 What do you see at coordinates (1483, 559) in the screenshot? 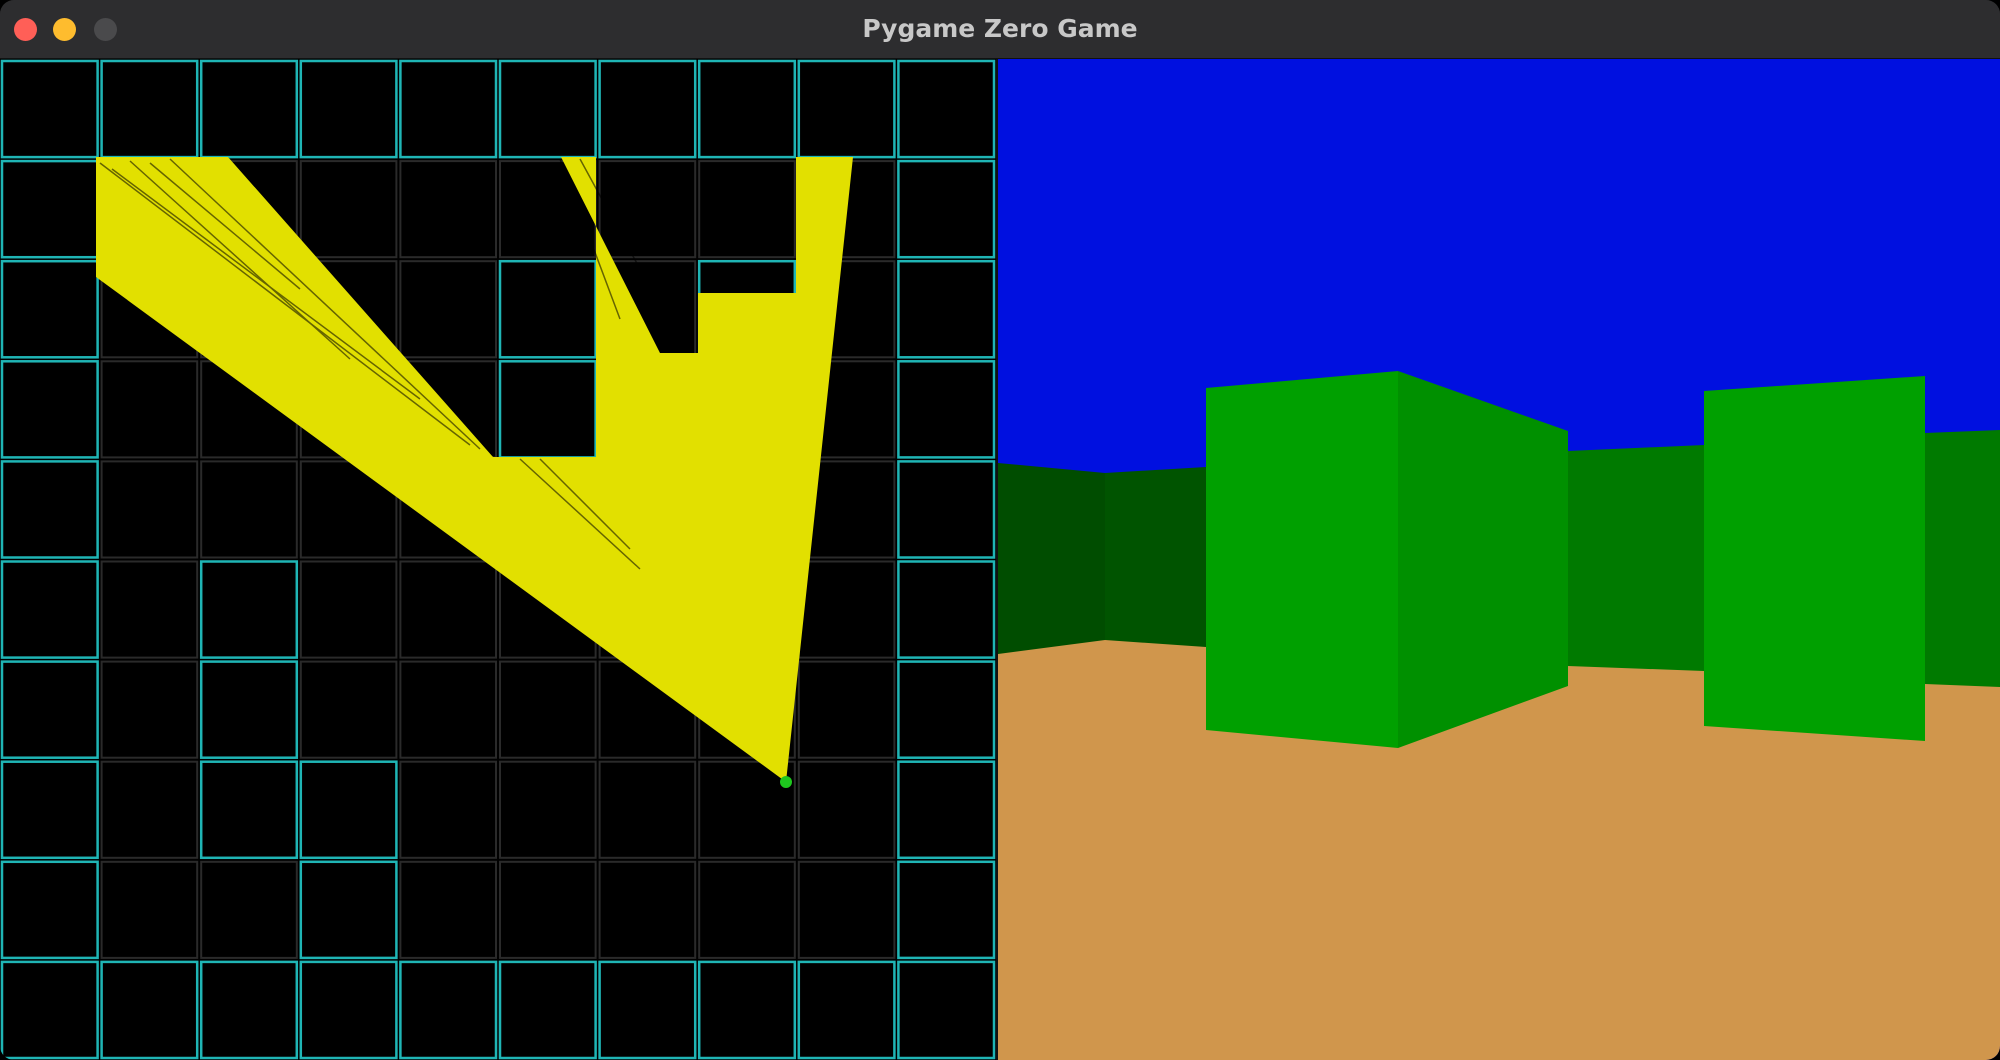
I see `wall-block-side` at bounding box center [1483, 559].